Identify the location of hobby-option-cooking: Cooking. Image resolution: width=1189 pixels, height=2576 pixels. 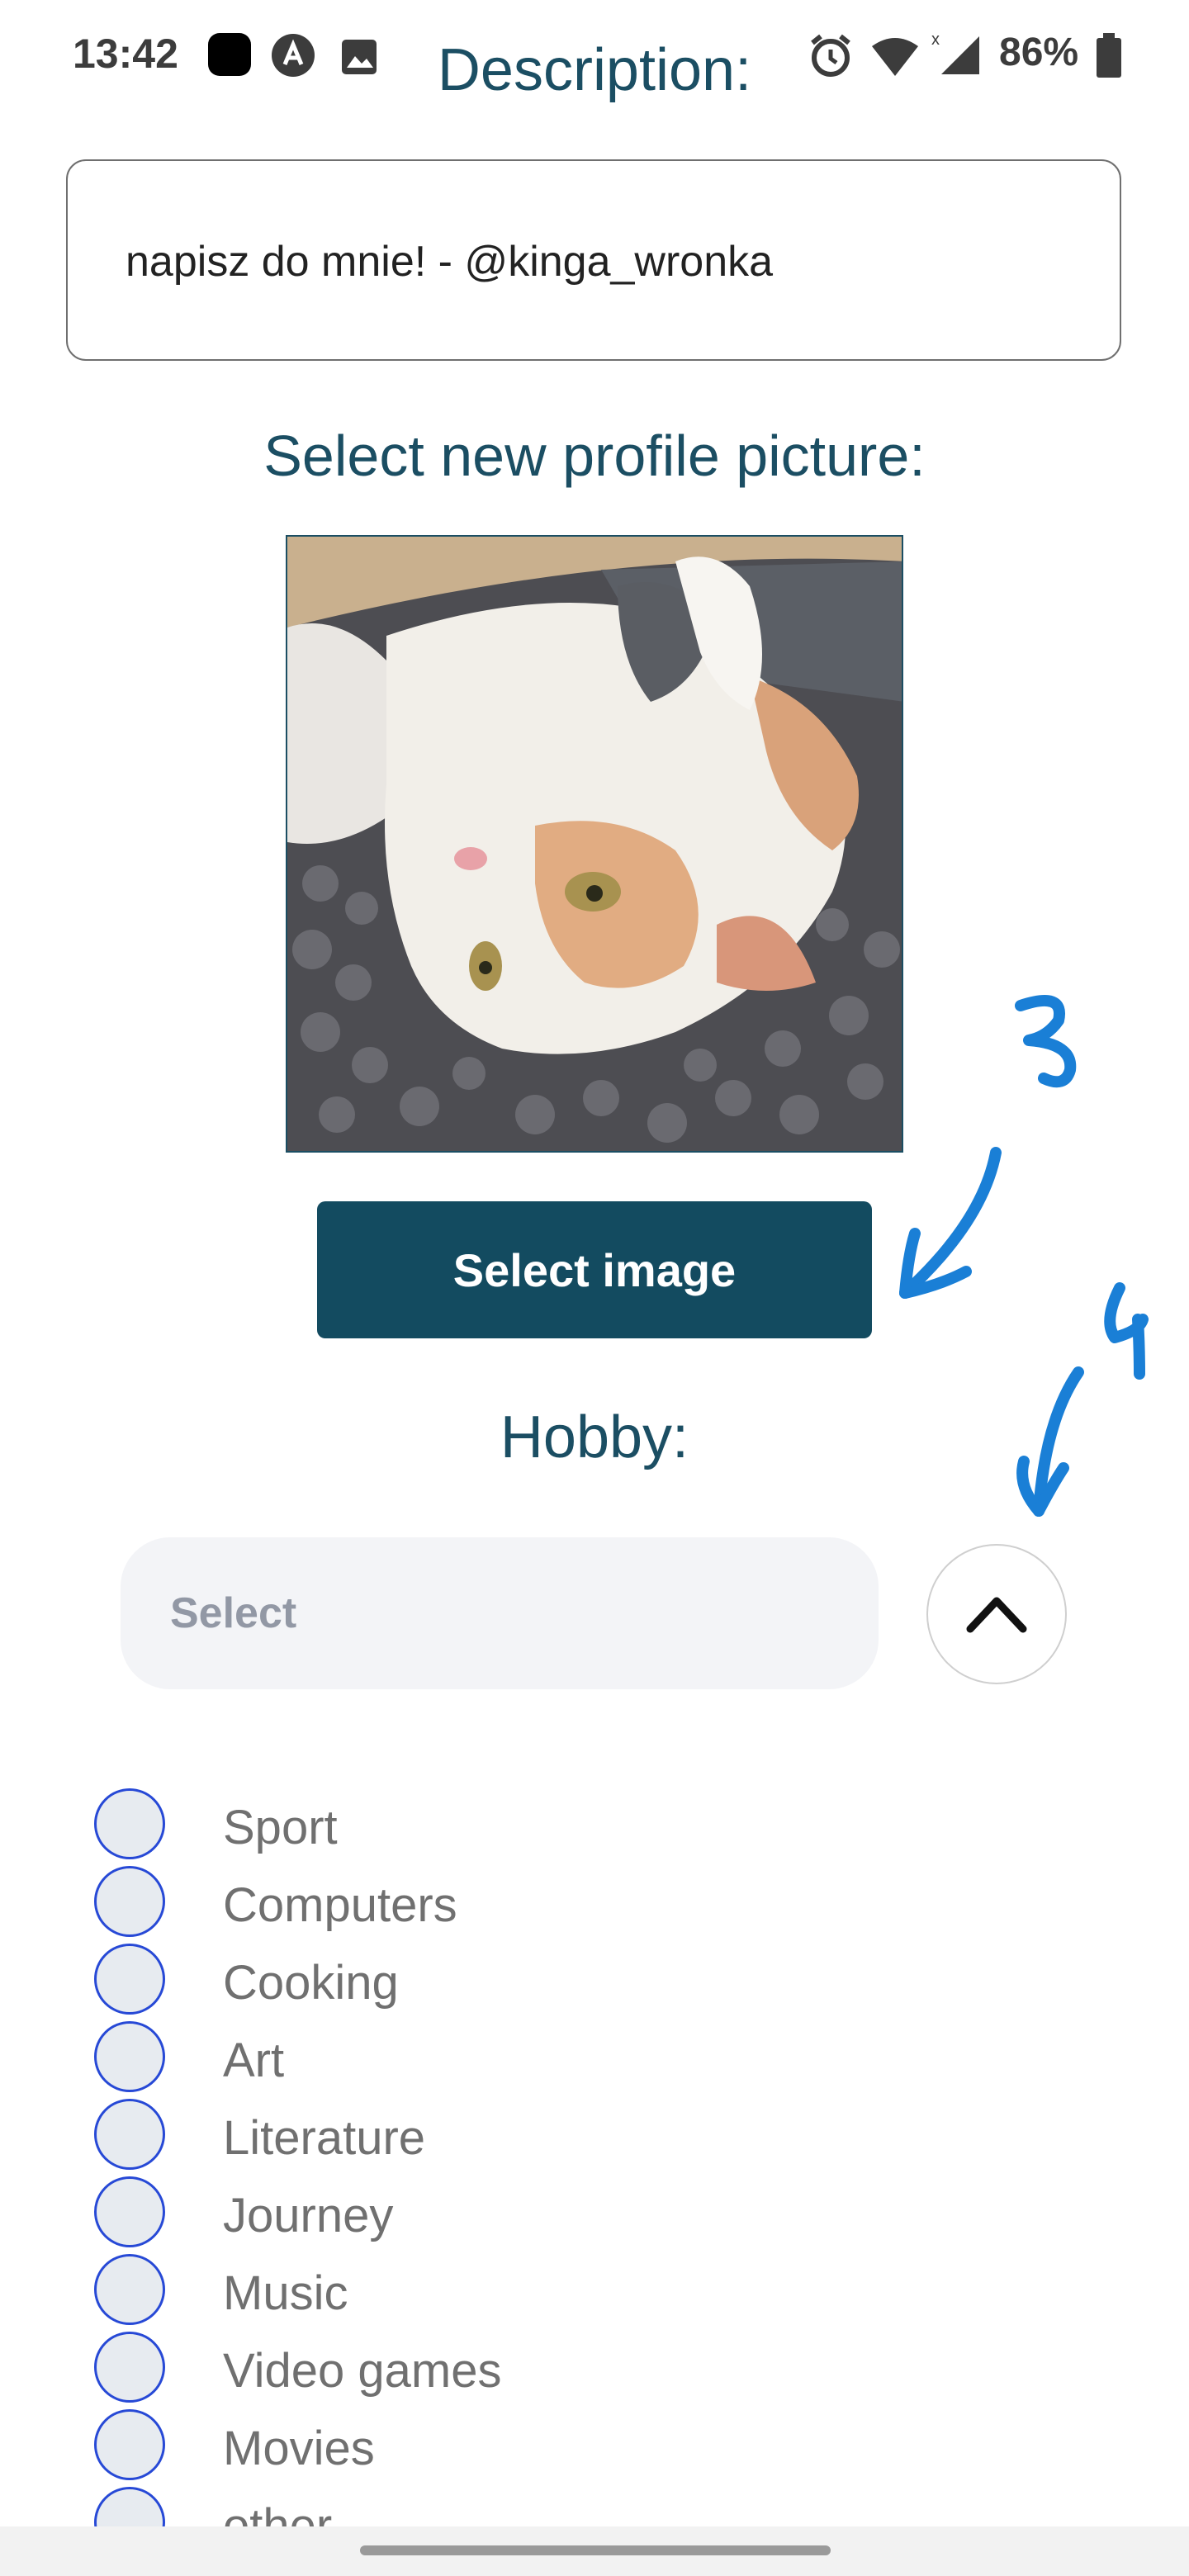
(548, 1981).